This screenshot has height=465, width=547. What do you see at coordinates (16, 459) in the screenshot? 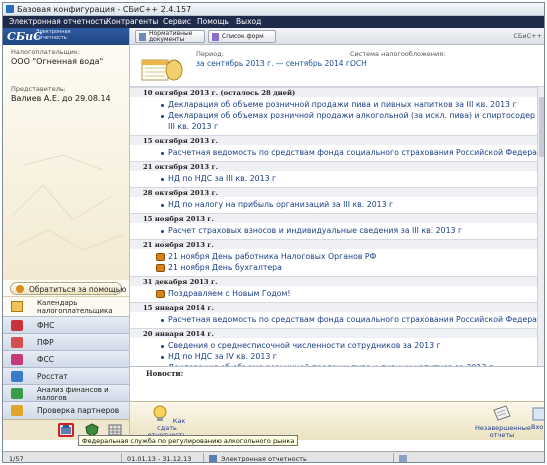
I see `status-page: 1/57` at bounding box center [16, 459].